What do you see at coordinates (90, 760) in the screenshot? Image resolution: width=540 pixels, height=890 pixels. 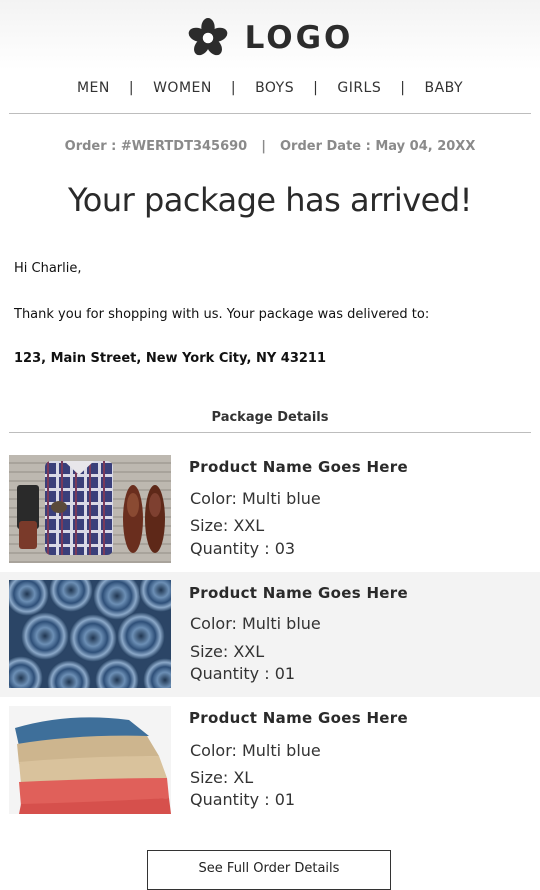 I see `folded-pants-image` at bounding box center [90, 760].